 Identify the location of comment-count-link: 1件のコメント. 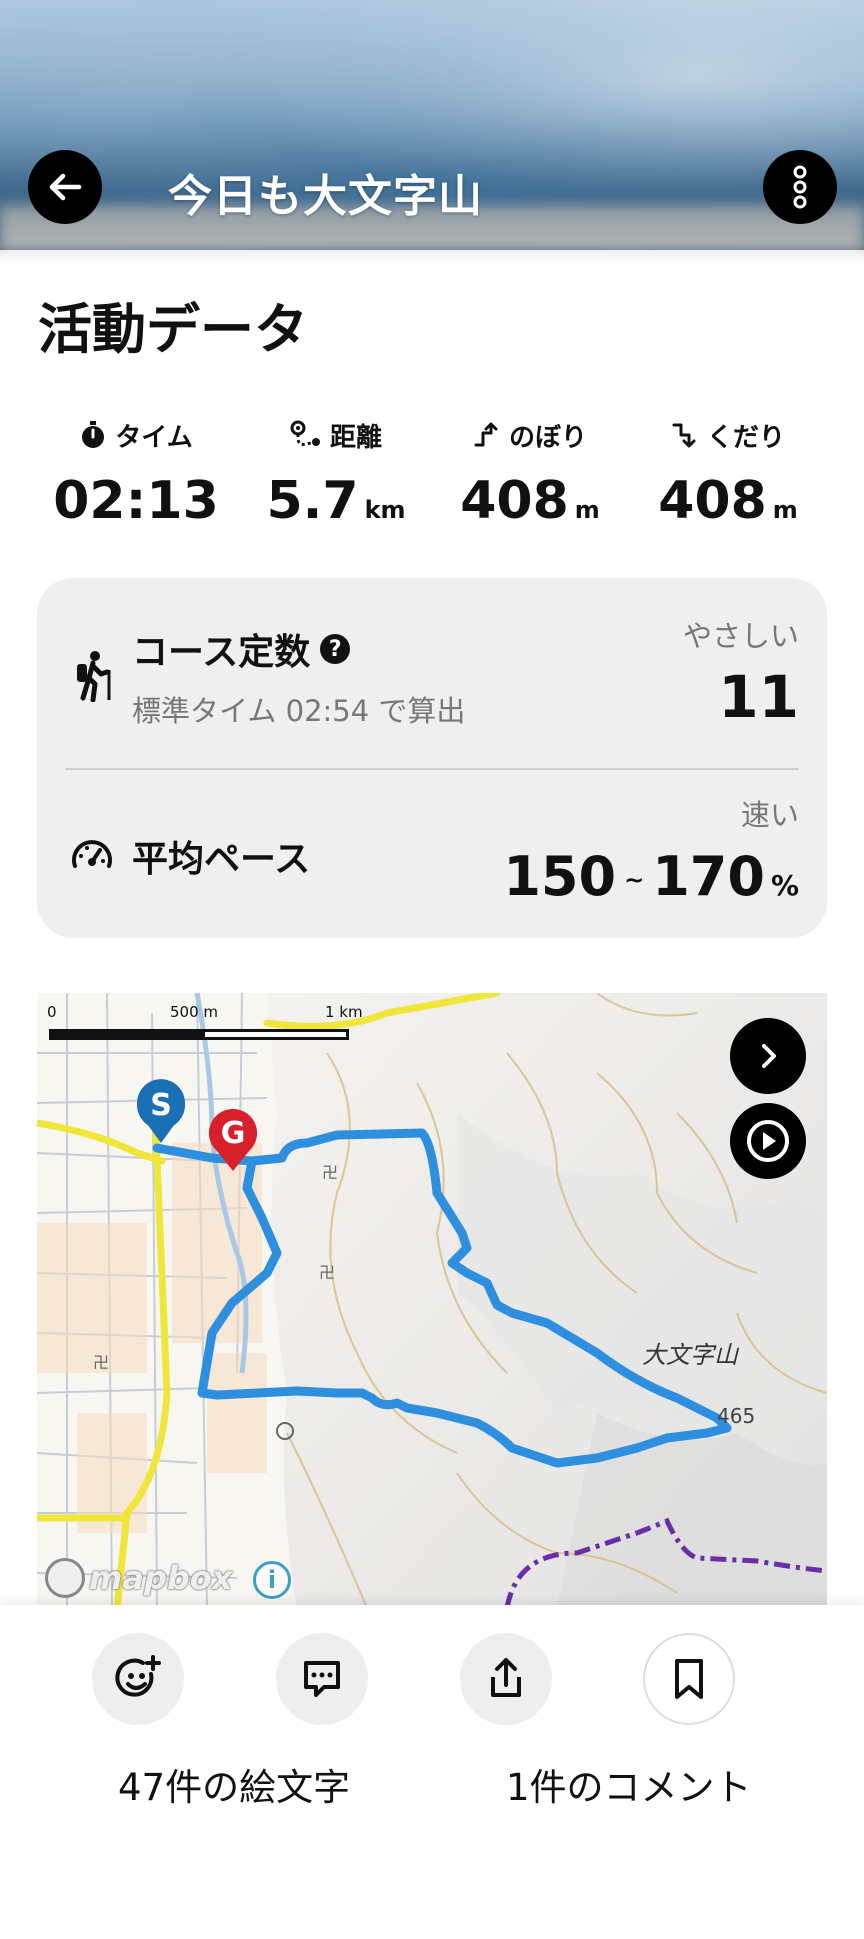
(629, 1784).